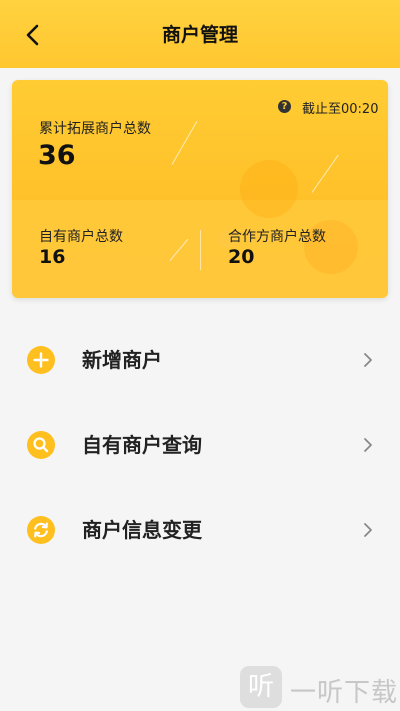 The height and width of the screenshot is (711, 400). I want to click on total-merchants-value: 36, so click(57, 155).